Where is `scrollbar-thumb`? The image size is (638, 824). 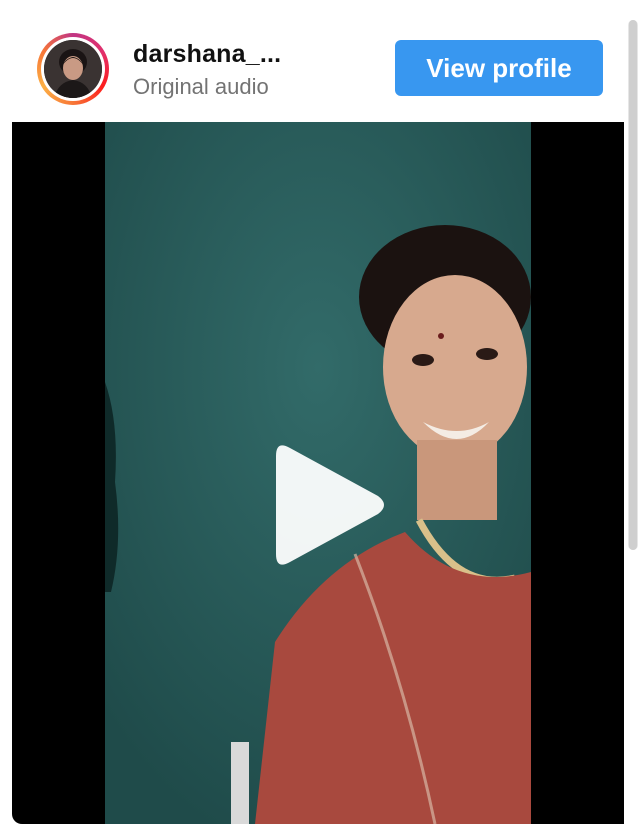 scrollbar-thumb is located at coordinates (633, 285).